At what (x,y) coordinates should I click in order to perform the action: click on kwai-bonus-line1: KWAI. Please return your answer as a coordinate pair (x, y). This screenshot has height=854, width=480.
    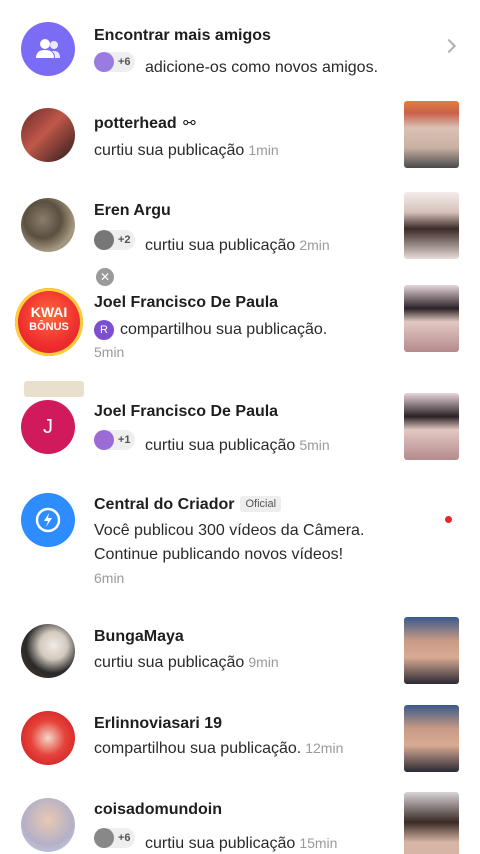
    Looking at the image, I should click on (49, 312).